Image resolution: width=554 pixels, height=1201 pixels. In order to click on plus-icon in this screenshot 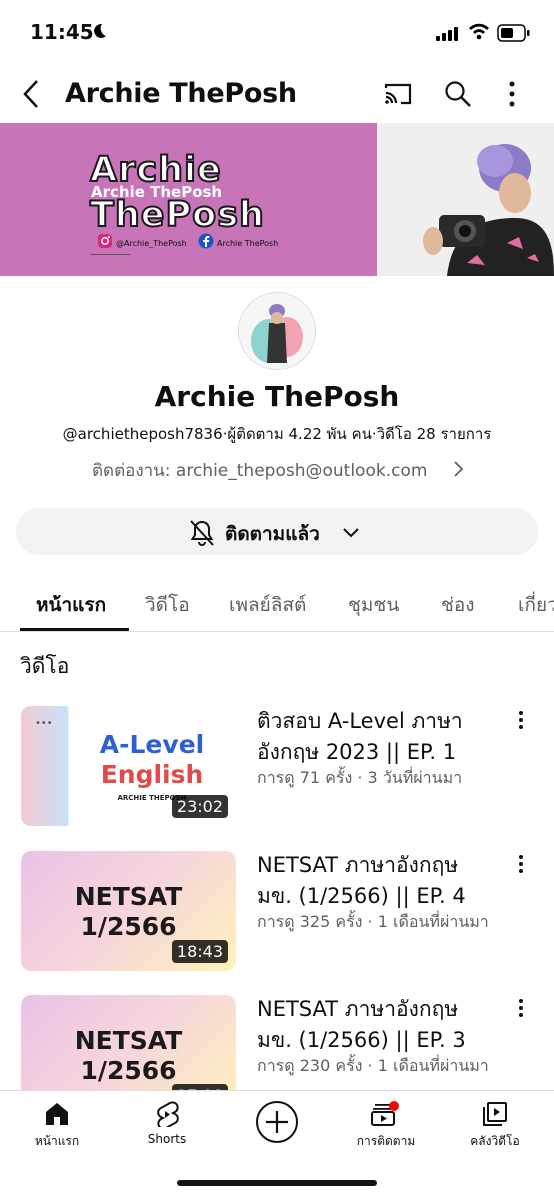, I will do `click(277, 1122)`.